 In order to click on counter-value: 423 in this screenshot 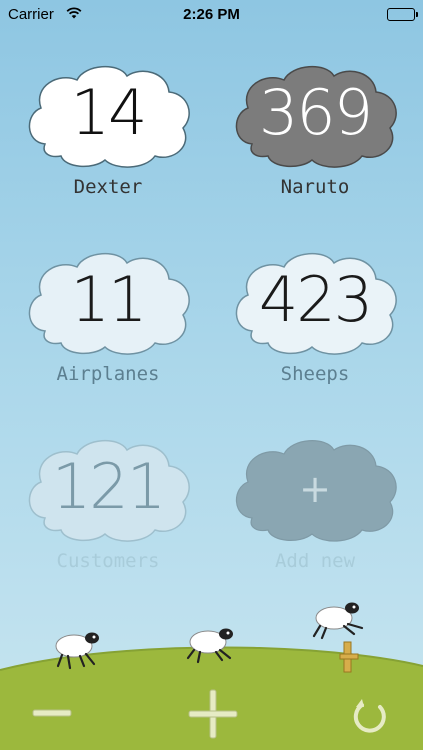, I will do `click(315, 299)`.